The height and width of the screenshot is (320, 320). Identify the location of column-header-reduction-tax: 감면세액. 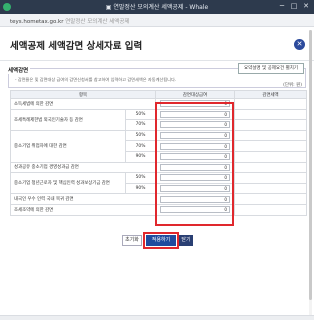
(270, 94).